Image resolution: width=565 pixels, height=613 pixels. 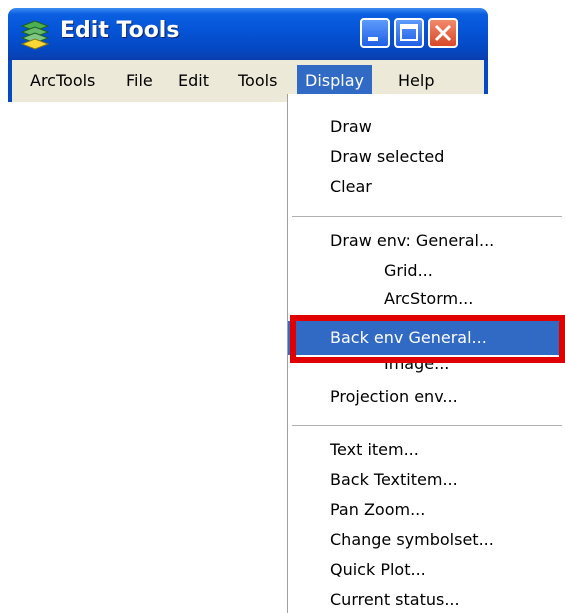 What do you see at coordinates (426, 157) in the screenshot?
I see `menu-item-draw-selected: Draw selected` at bounding box center [426, 157].